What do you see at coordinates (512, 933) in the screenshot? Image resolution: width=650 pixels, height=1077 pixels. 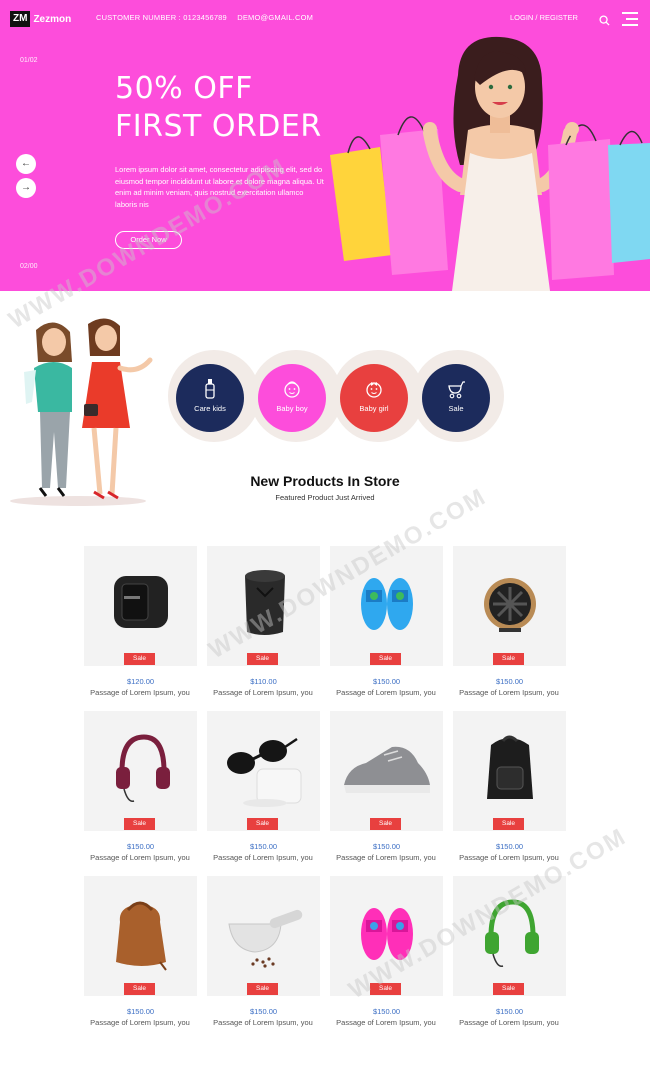 I see `green-headphones-image` at bounding box center [512, 933].